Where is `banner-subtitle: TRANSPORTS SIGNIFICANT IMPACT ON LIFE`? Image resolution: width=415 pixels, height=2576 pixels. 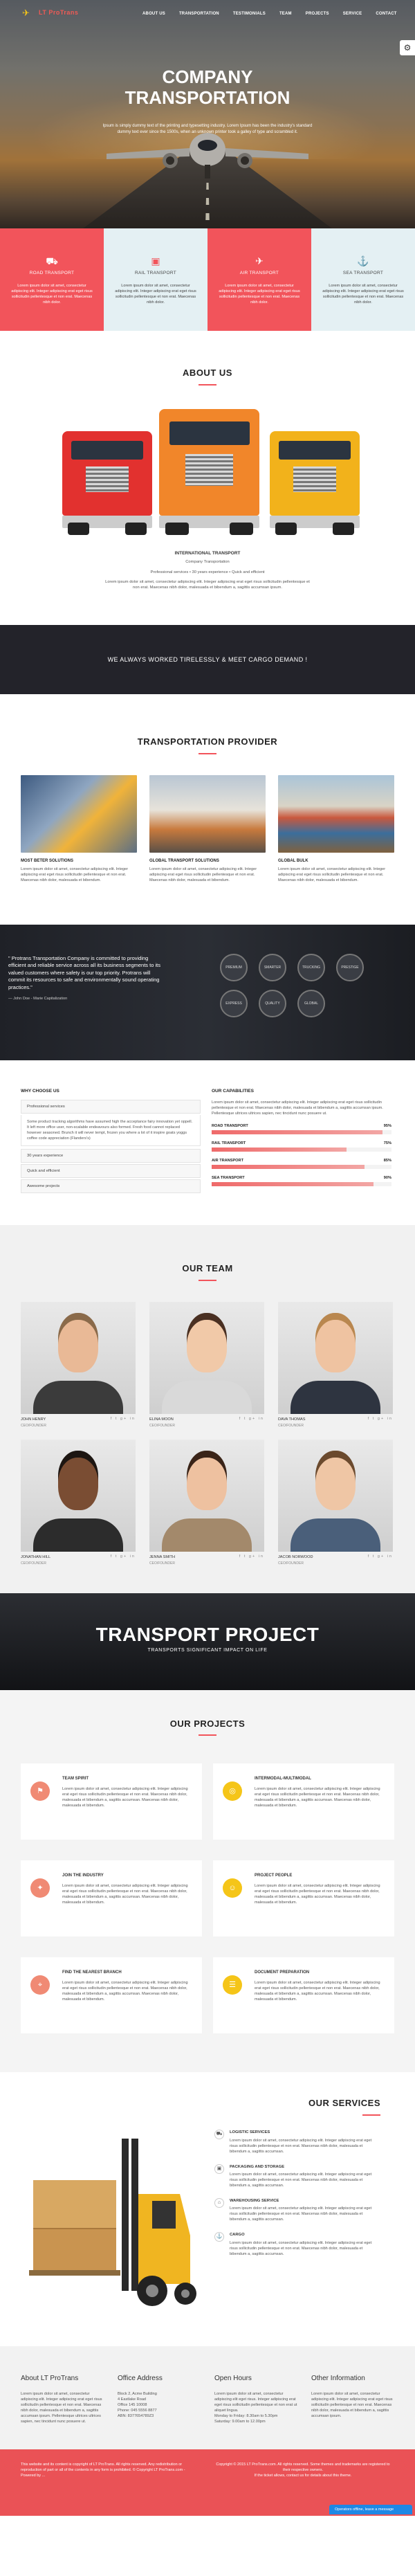
banner-subtitle: TRANSPORTS SIGNIFICANT IMPACT ON LIFE is located at coordinates (207, 1650).